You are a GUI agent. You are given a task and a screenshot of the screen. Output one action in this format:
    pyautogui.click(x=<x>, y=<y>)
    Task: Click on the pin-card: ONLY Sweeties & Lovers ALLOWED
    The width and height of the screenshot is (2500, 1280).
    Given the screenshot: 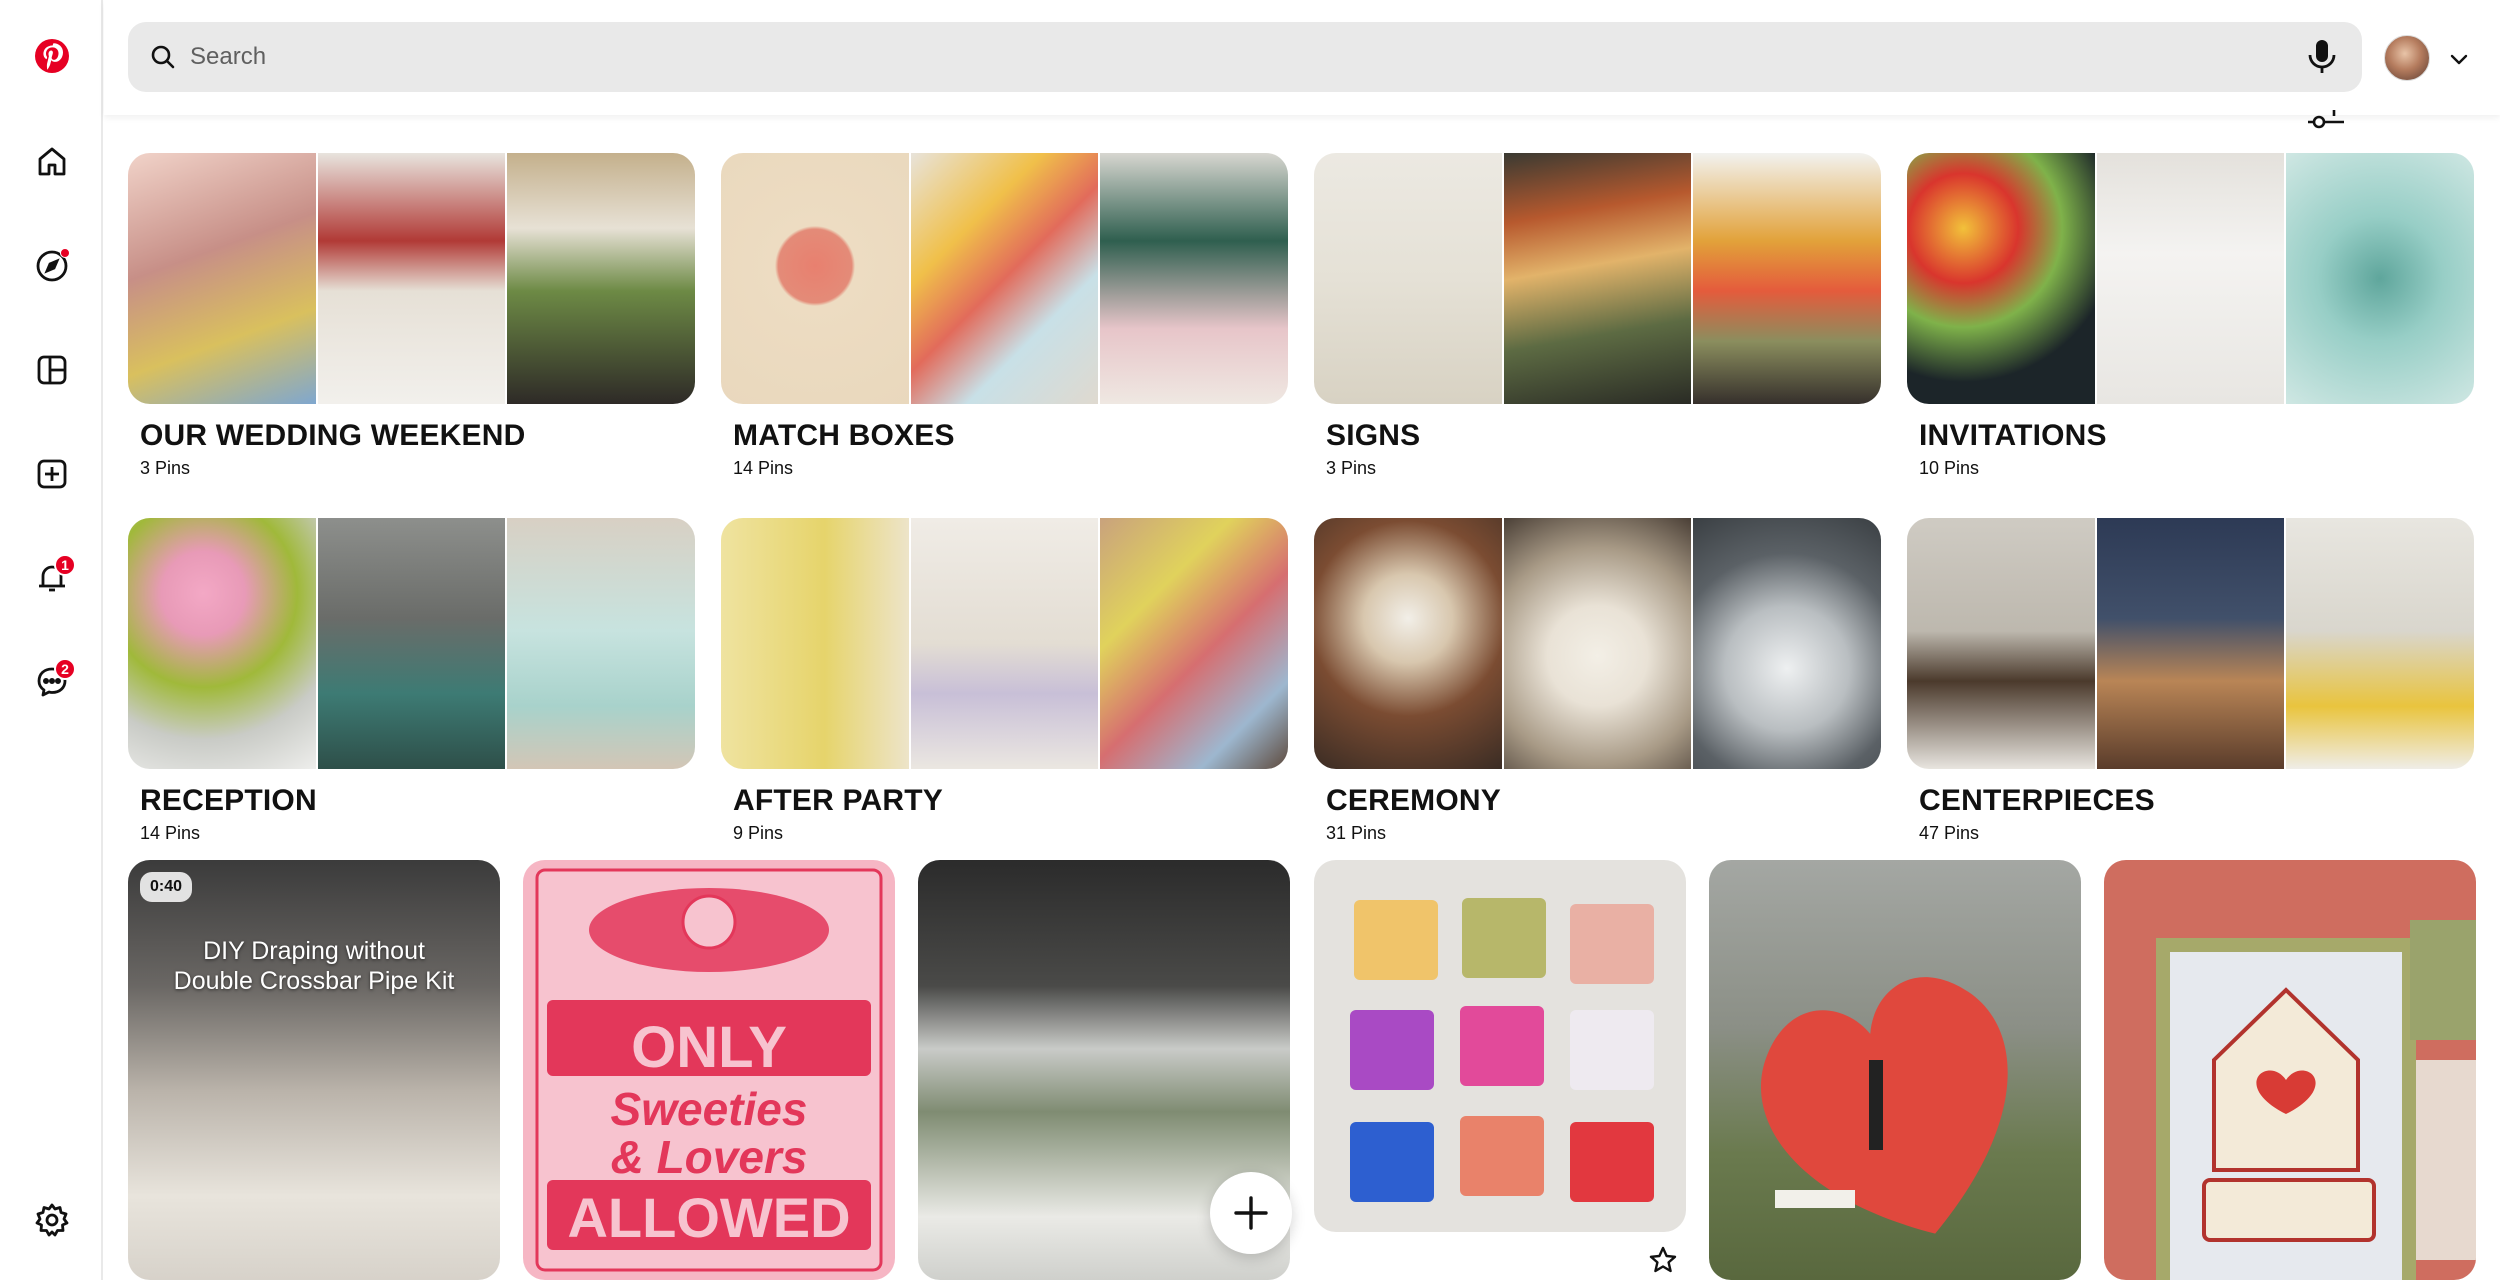 What is the action you would take?
    pyautogui.click(x=709, y=1070)
    